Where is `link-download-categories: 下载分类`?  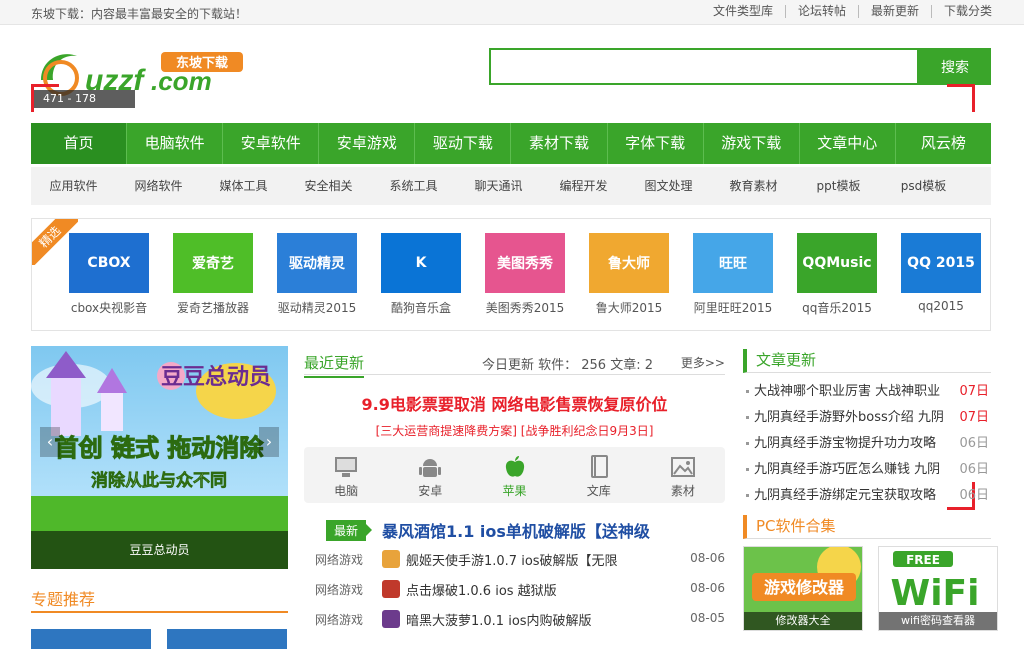
link-download-categories: 下载分类 is located at coordinates (961, 11).